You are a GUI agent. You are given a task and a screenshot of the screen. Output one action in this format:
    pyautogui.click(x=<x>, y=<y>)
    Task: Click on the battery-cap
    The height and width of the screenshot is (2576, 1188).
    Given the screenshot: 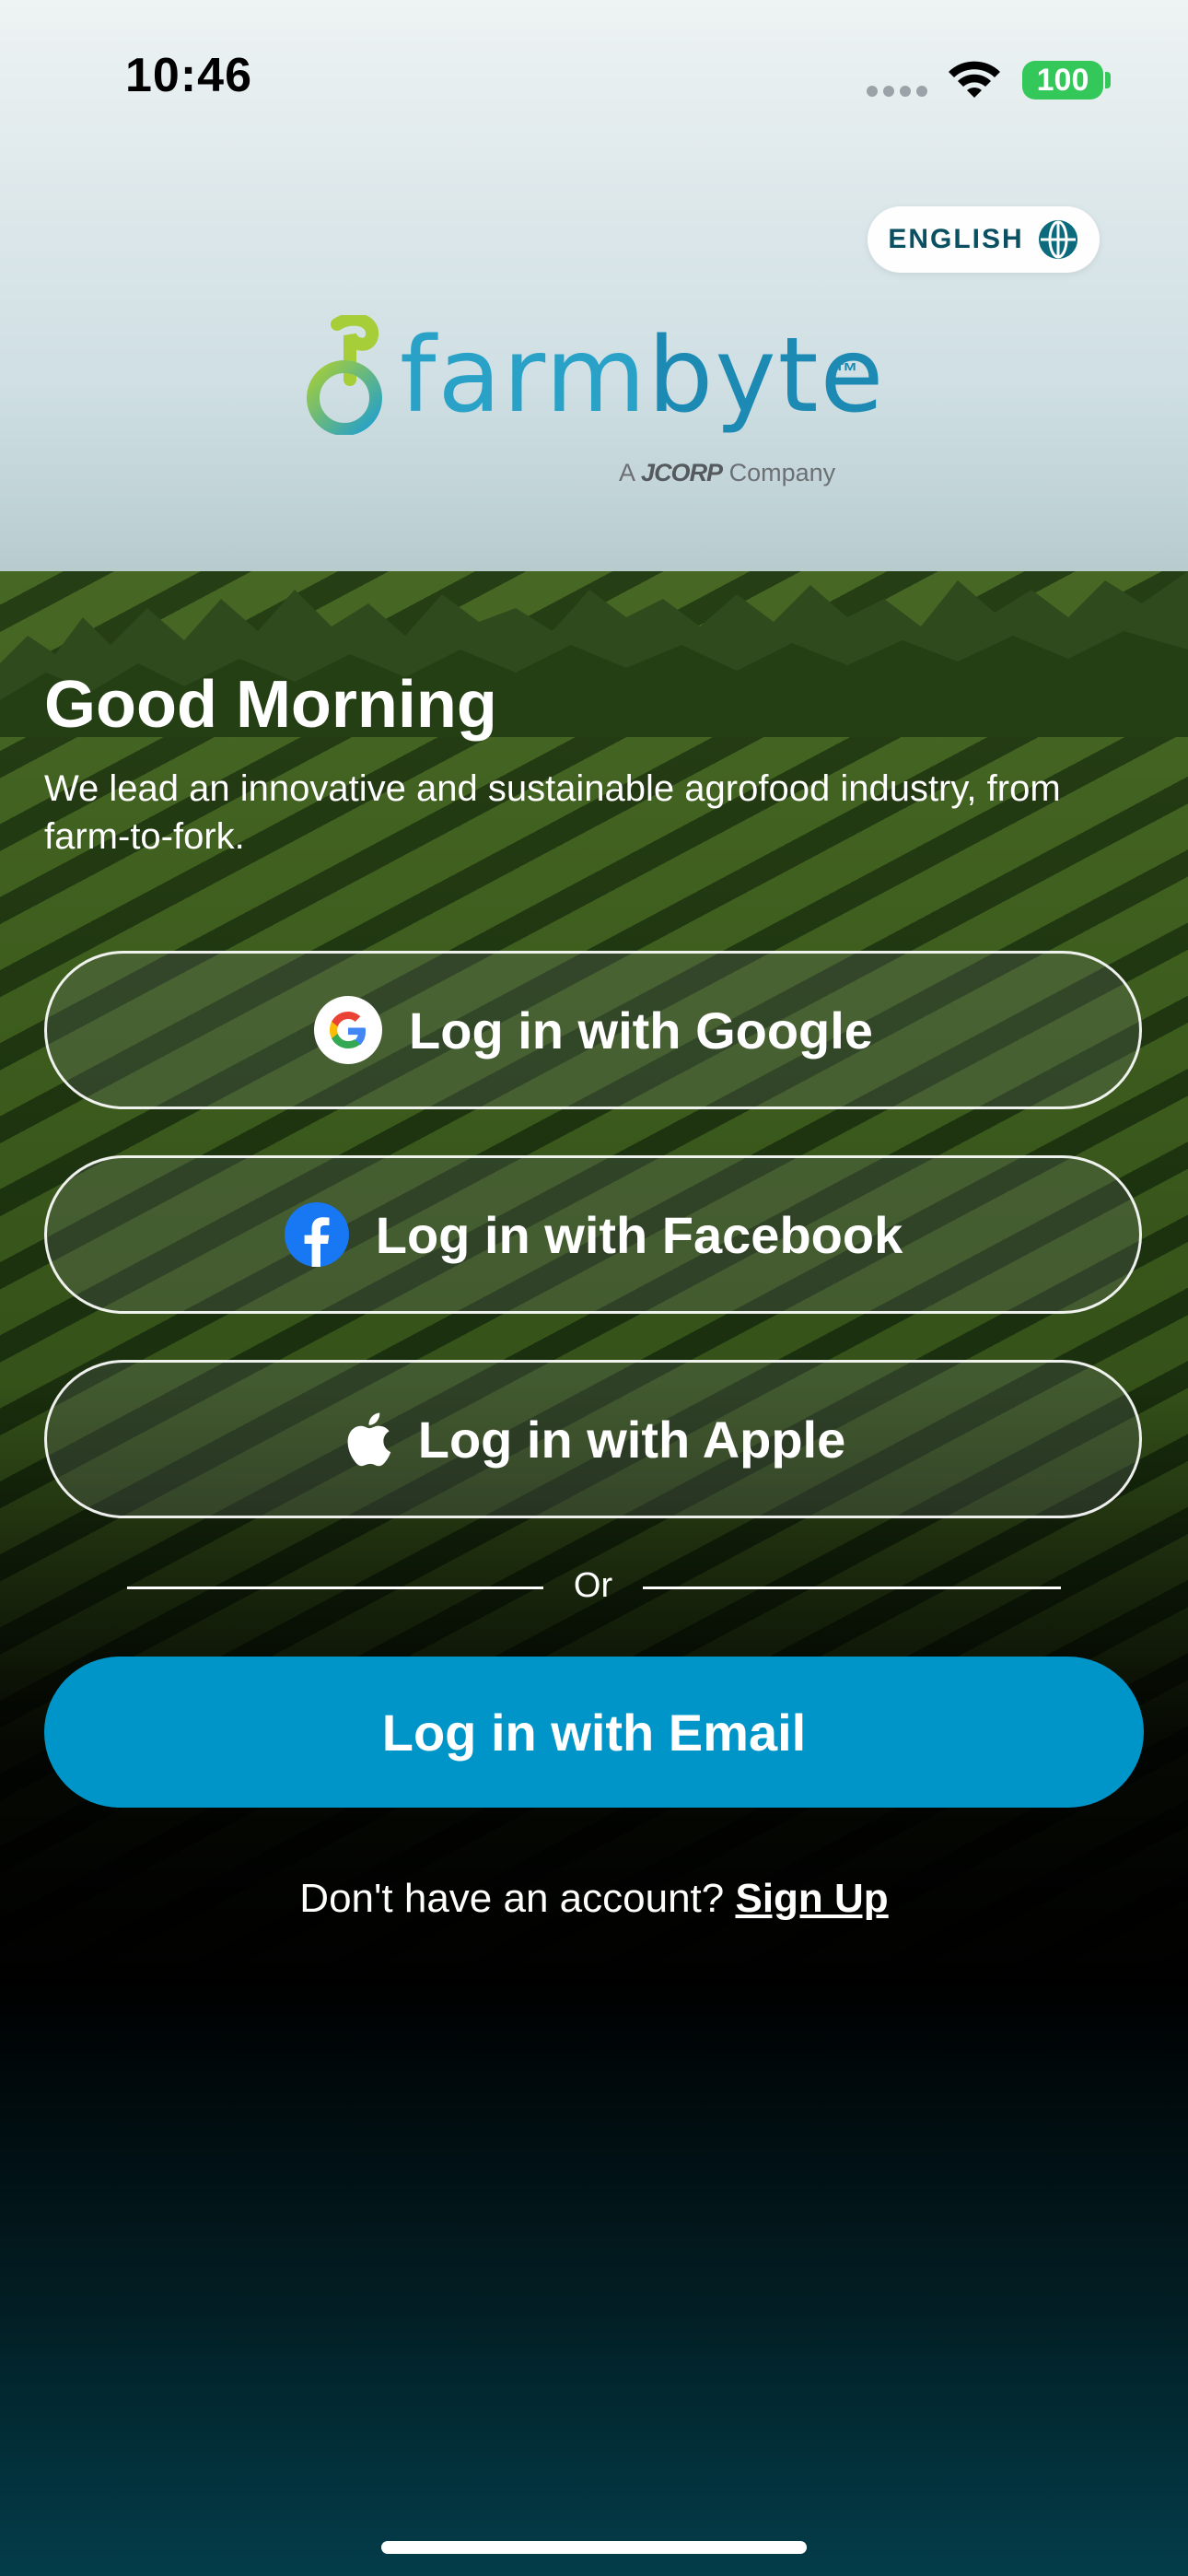 What is the action you would take?
    pyautogui.click(x=1108, y=80)
    